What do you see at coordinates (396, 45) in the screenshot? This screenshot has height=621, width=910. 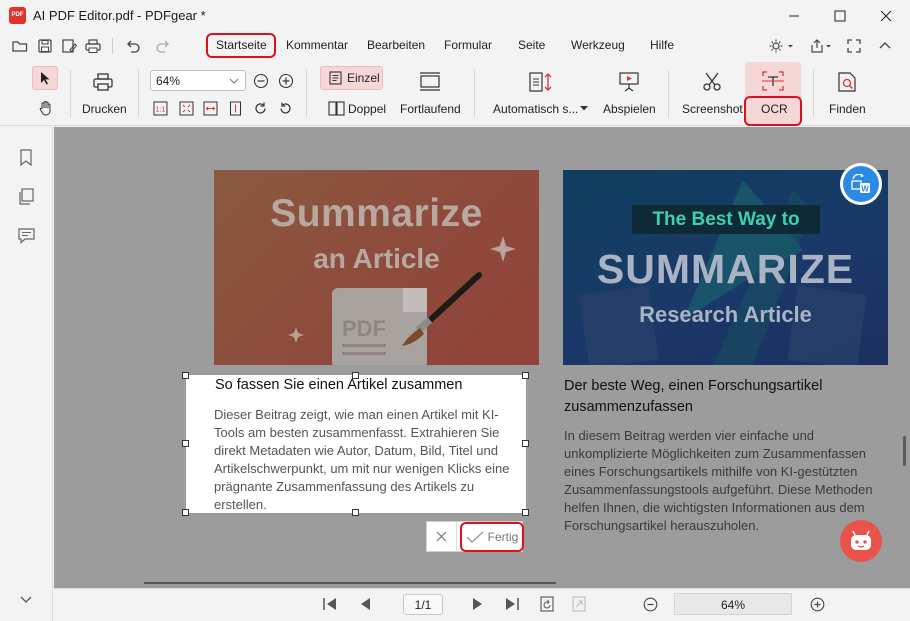 I see `menu-bearbeiten: Bearbeiten` at bounding box center [396, 45].